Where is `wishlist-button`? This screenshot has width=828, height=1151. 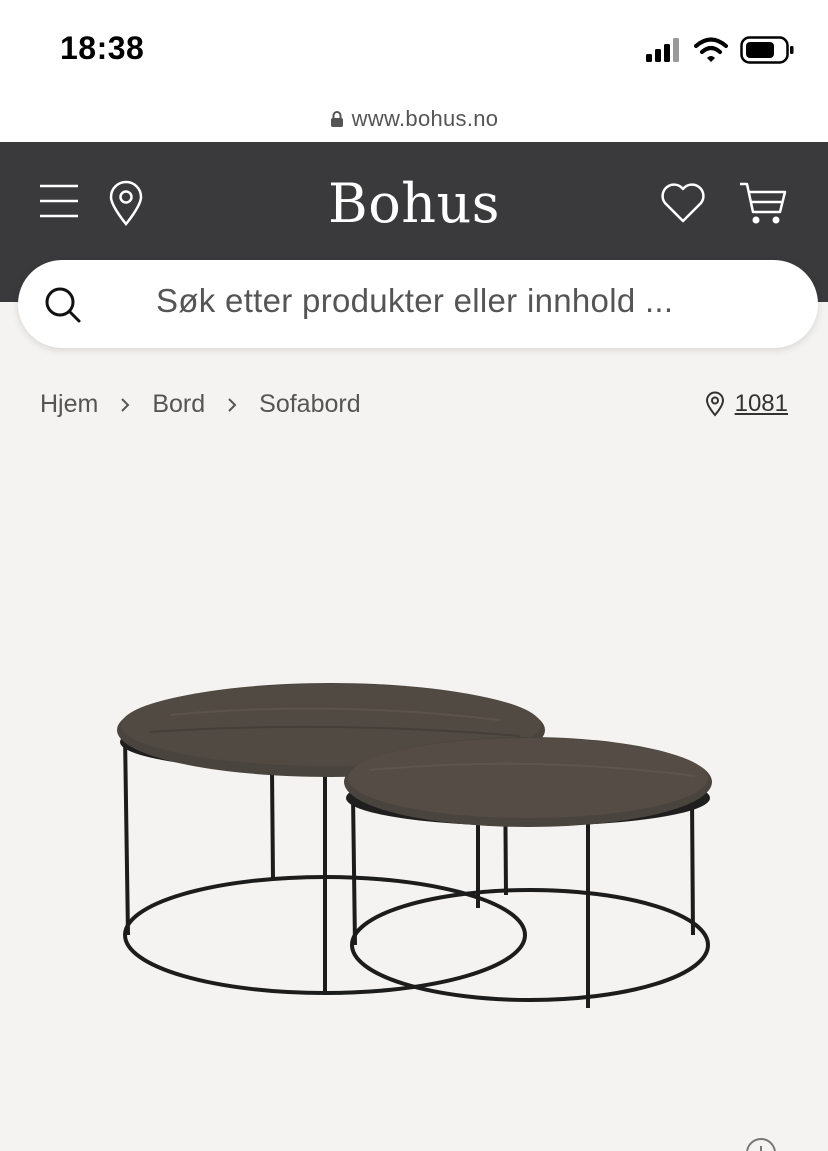 wishlist-button is located at coordinates (683, 203).